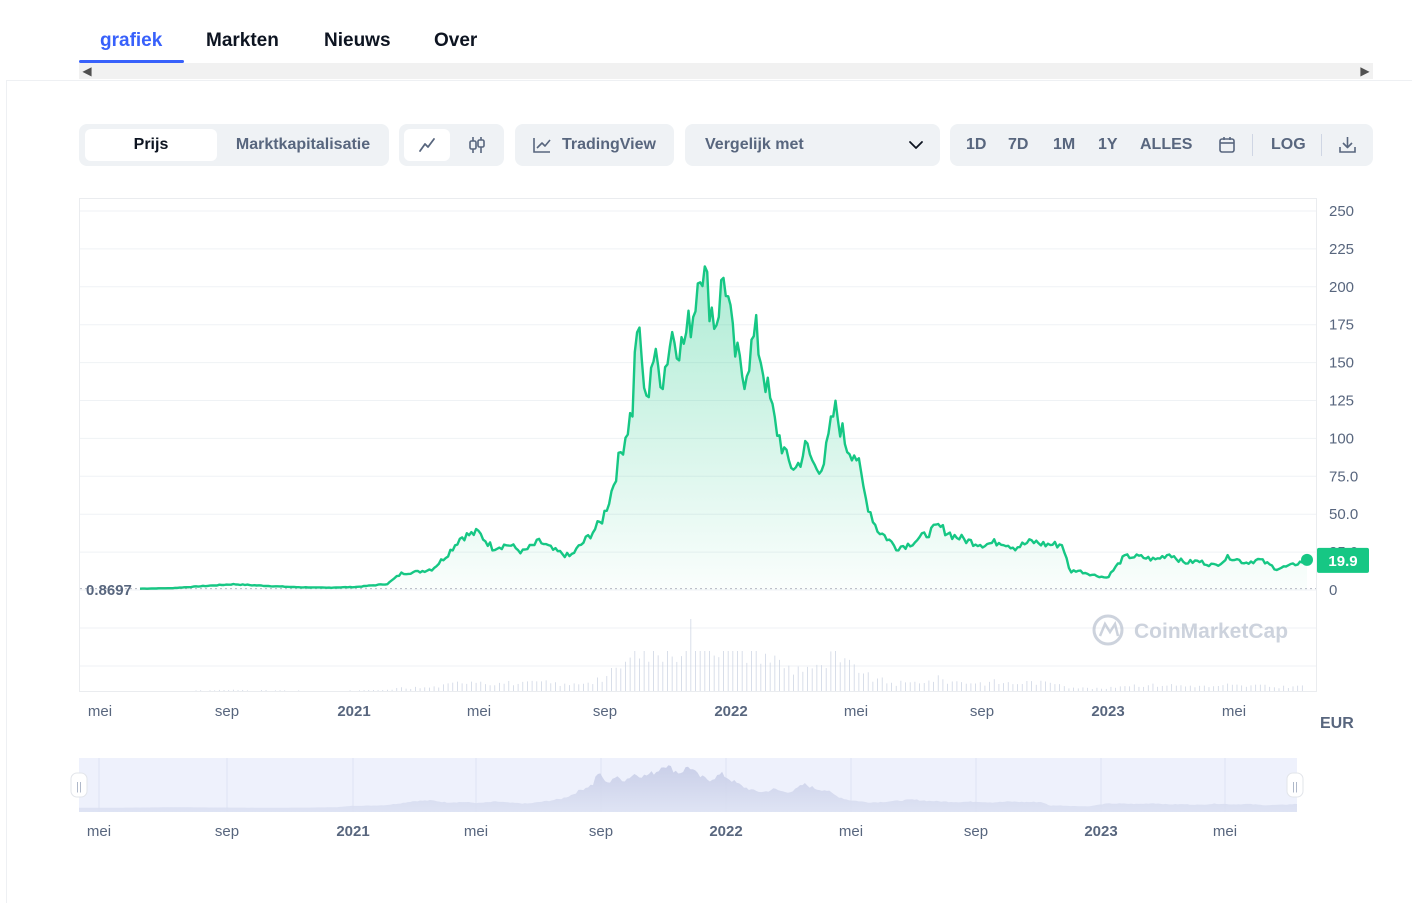  Describe the element at coordinates (662, 831) in the screenshot. I see `navigator-x-labels: mei sep 2021 mei sep 2022 mei sep 2023 mei` at that location.